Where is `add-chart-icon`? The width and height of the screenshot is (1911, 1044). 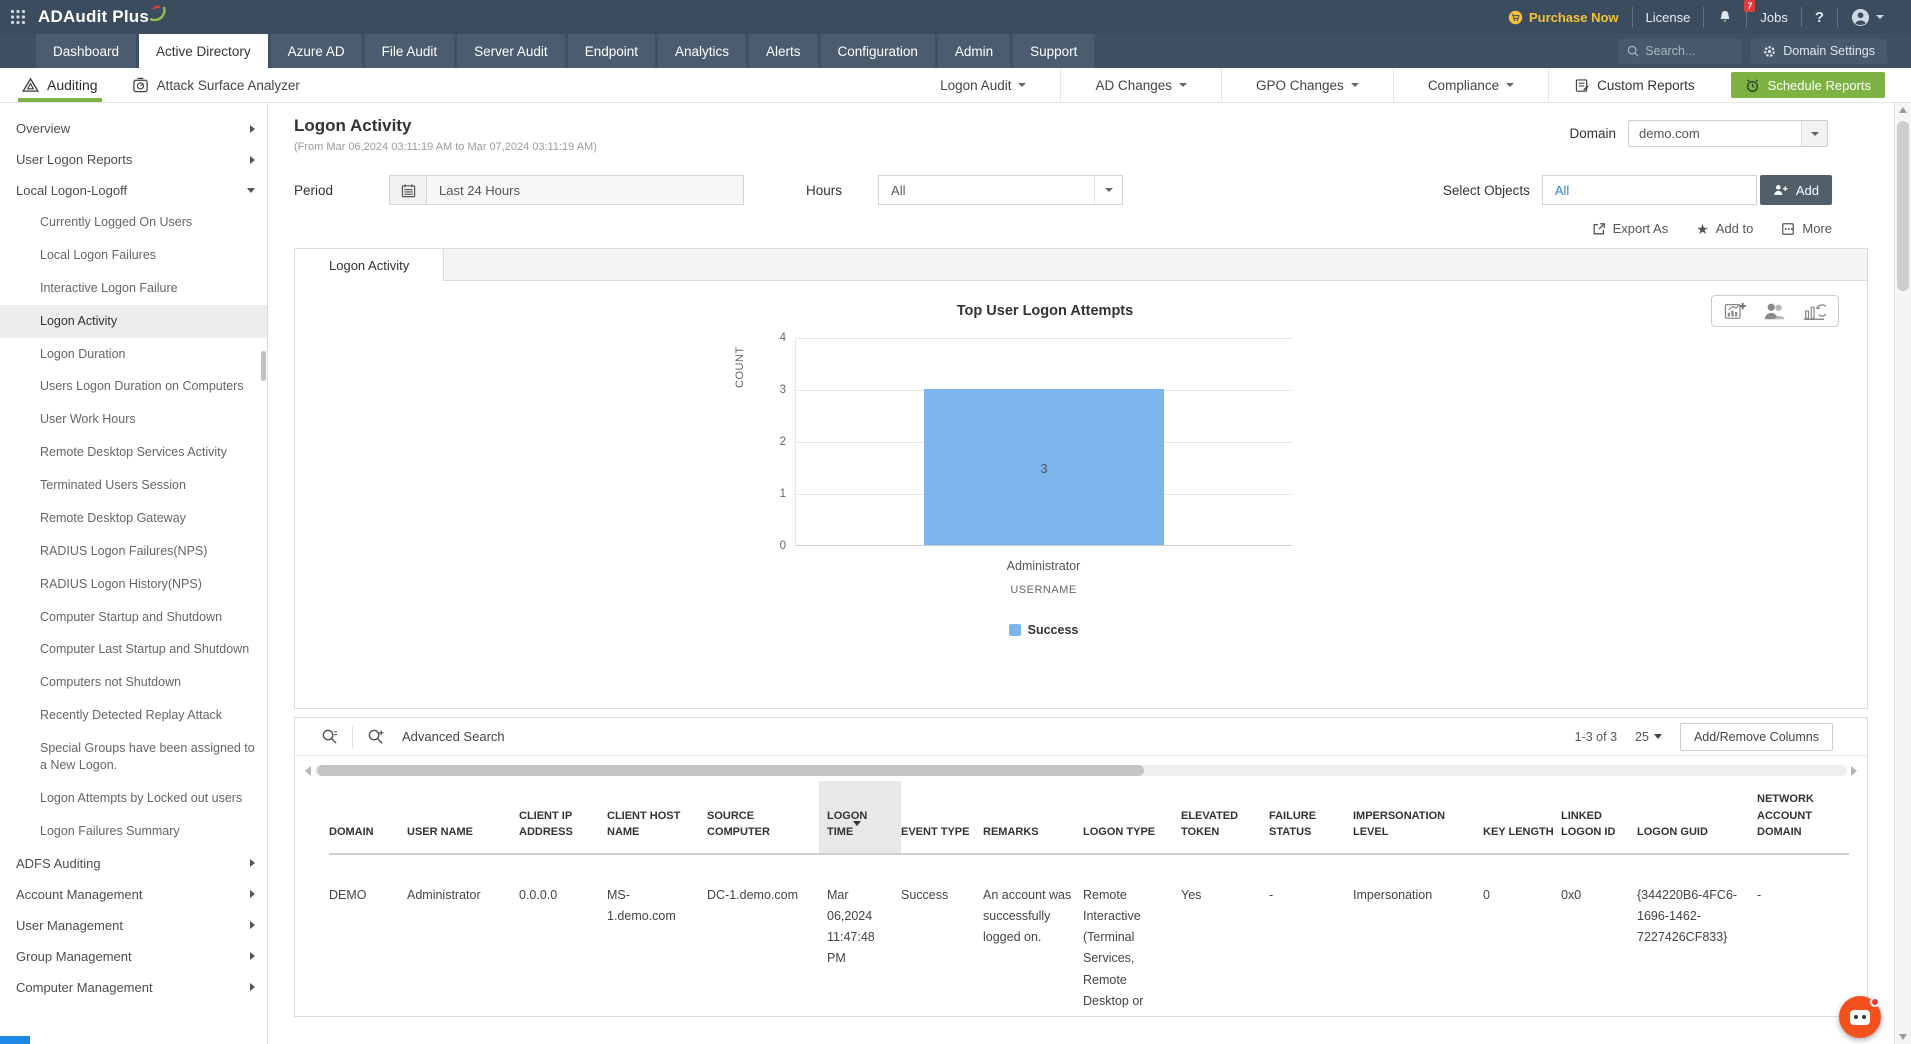 add-chart-icon is located at coordinates (1735, 311).